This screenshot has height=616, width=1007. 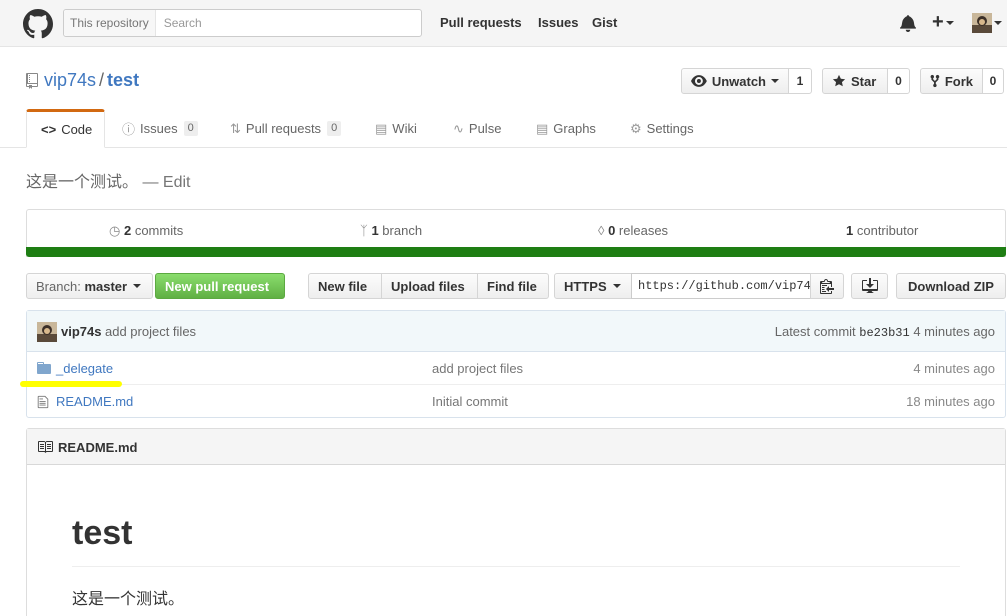 I want to click on nav-issues: Issues, so click(x=558, y=22).